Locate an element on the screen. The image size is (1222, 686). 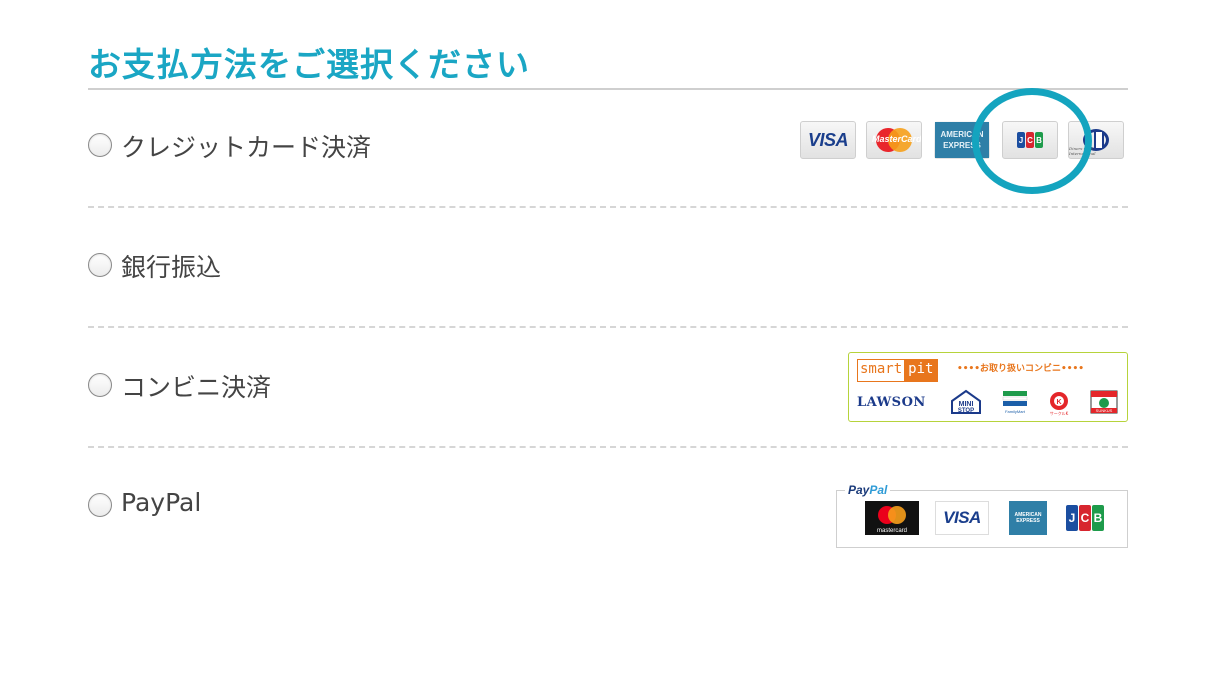
smartpit-note: ••••お取り扱いコンビニ•••• is located at coordinates (1021, 369).